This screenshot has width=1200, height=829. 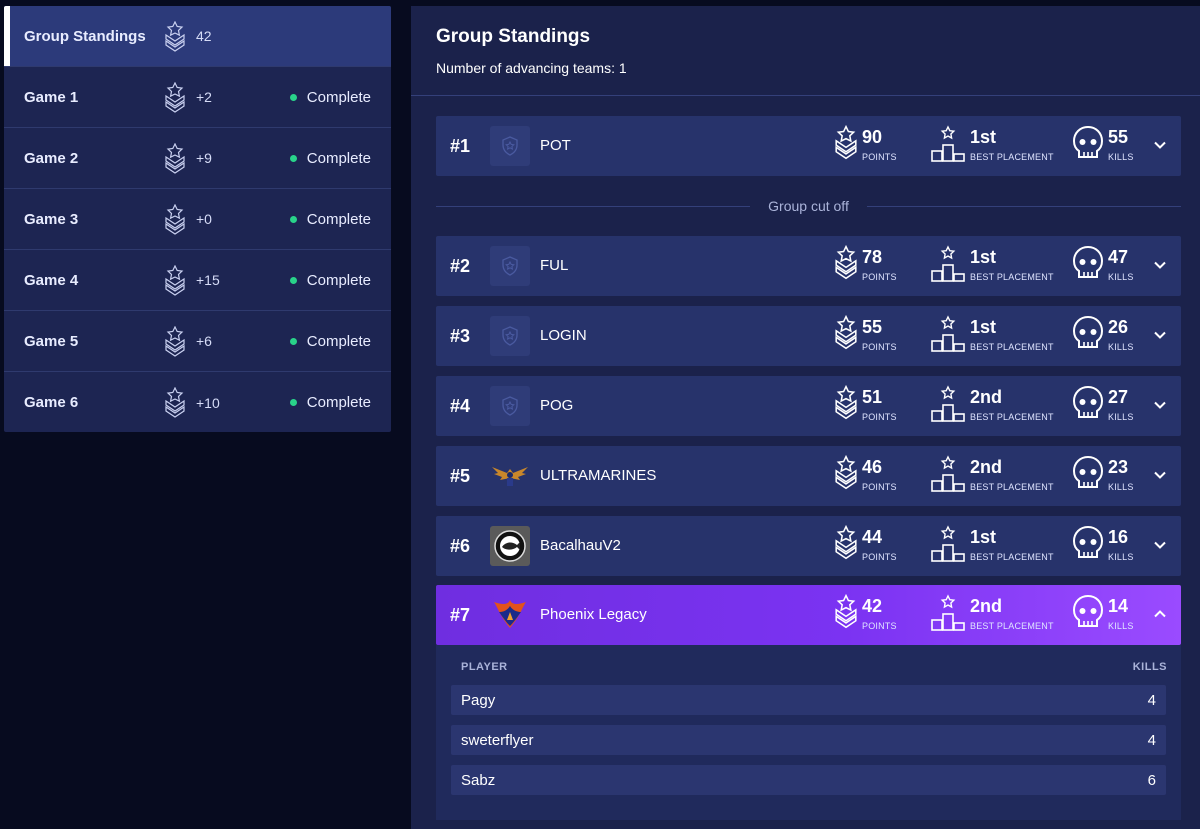 What do you see at coordinates (598, 475) in the screenshot?
I see `team-name: ULTRAMARINES` at bounding box center [598, 475].